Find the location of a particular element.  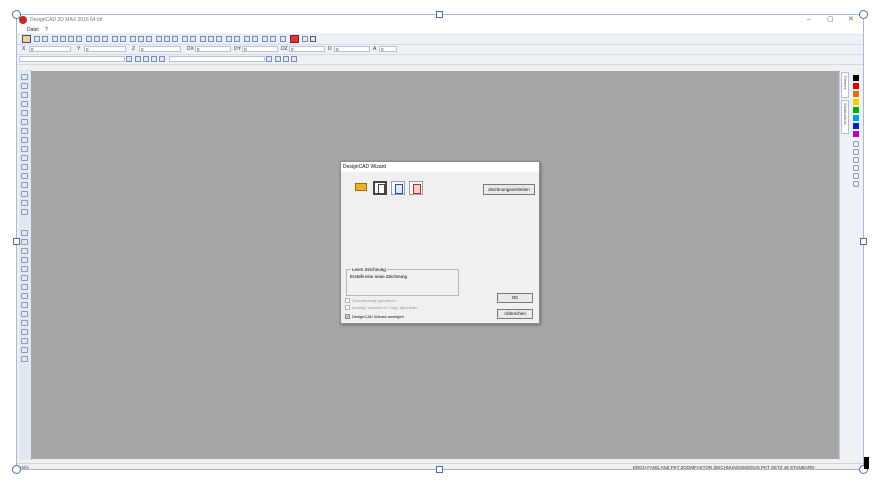

box-tool-icon is located at coordinates (24, 233).